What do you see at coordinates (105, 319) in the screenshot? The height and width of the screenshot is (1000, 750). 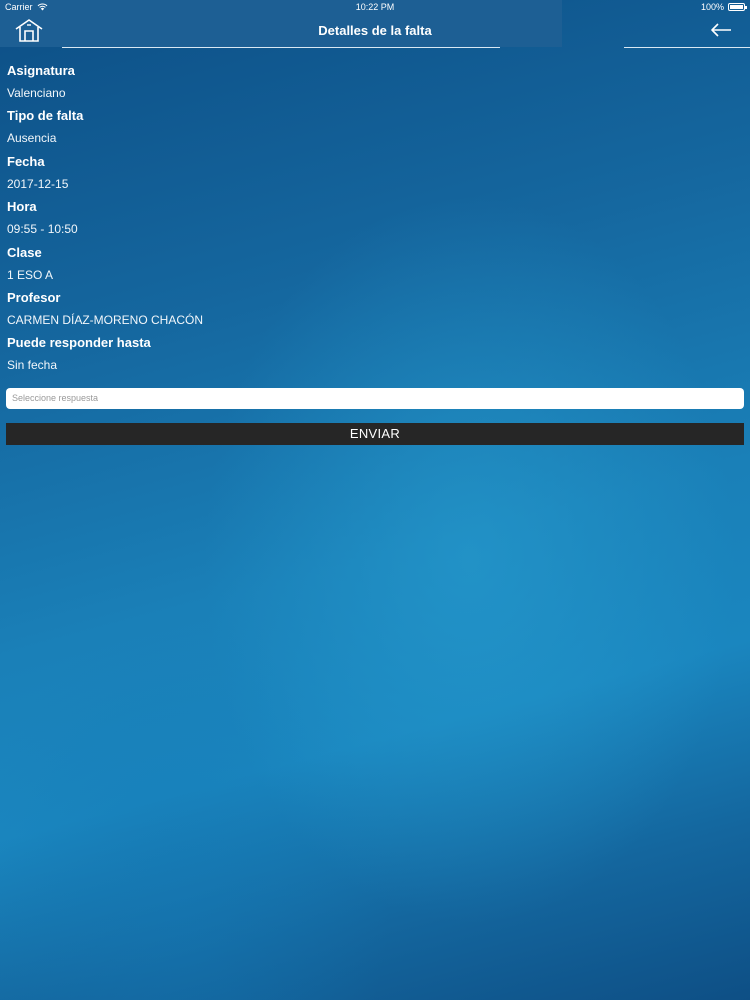 I see `detail-value: CARMEN DÍAZ-MORENO CHACÓN` at bounding box center [105, 319].